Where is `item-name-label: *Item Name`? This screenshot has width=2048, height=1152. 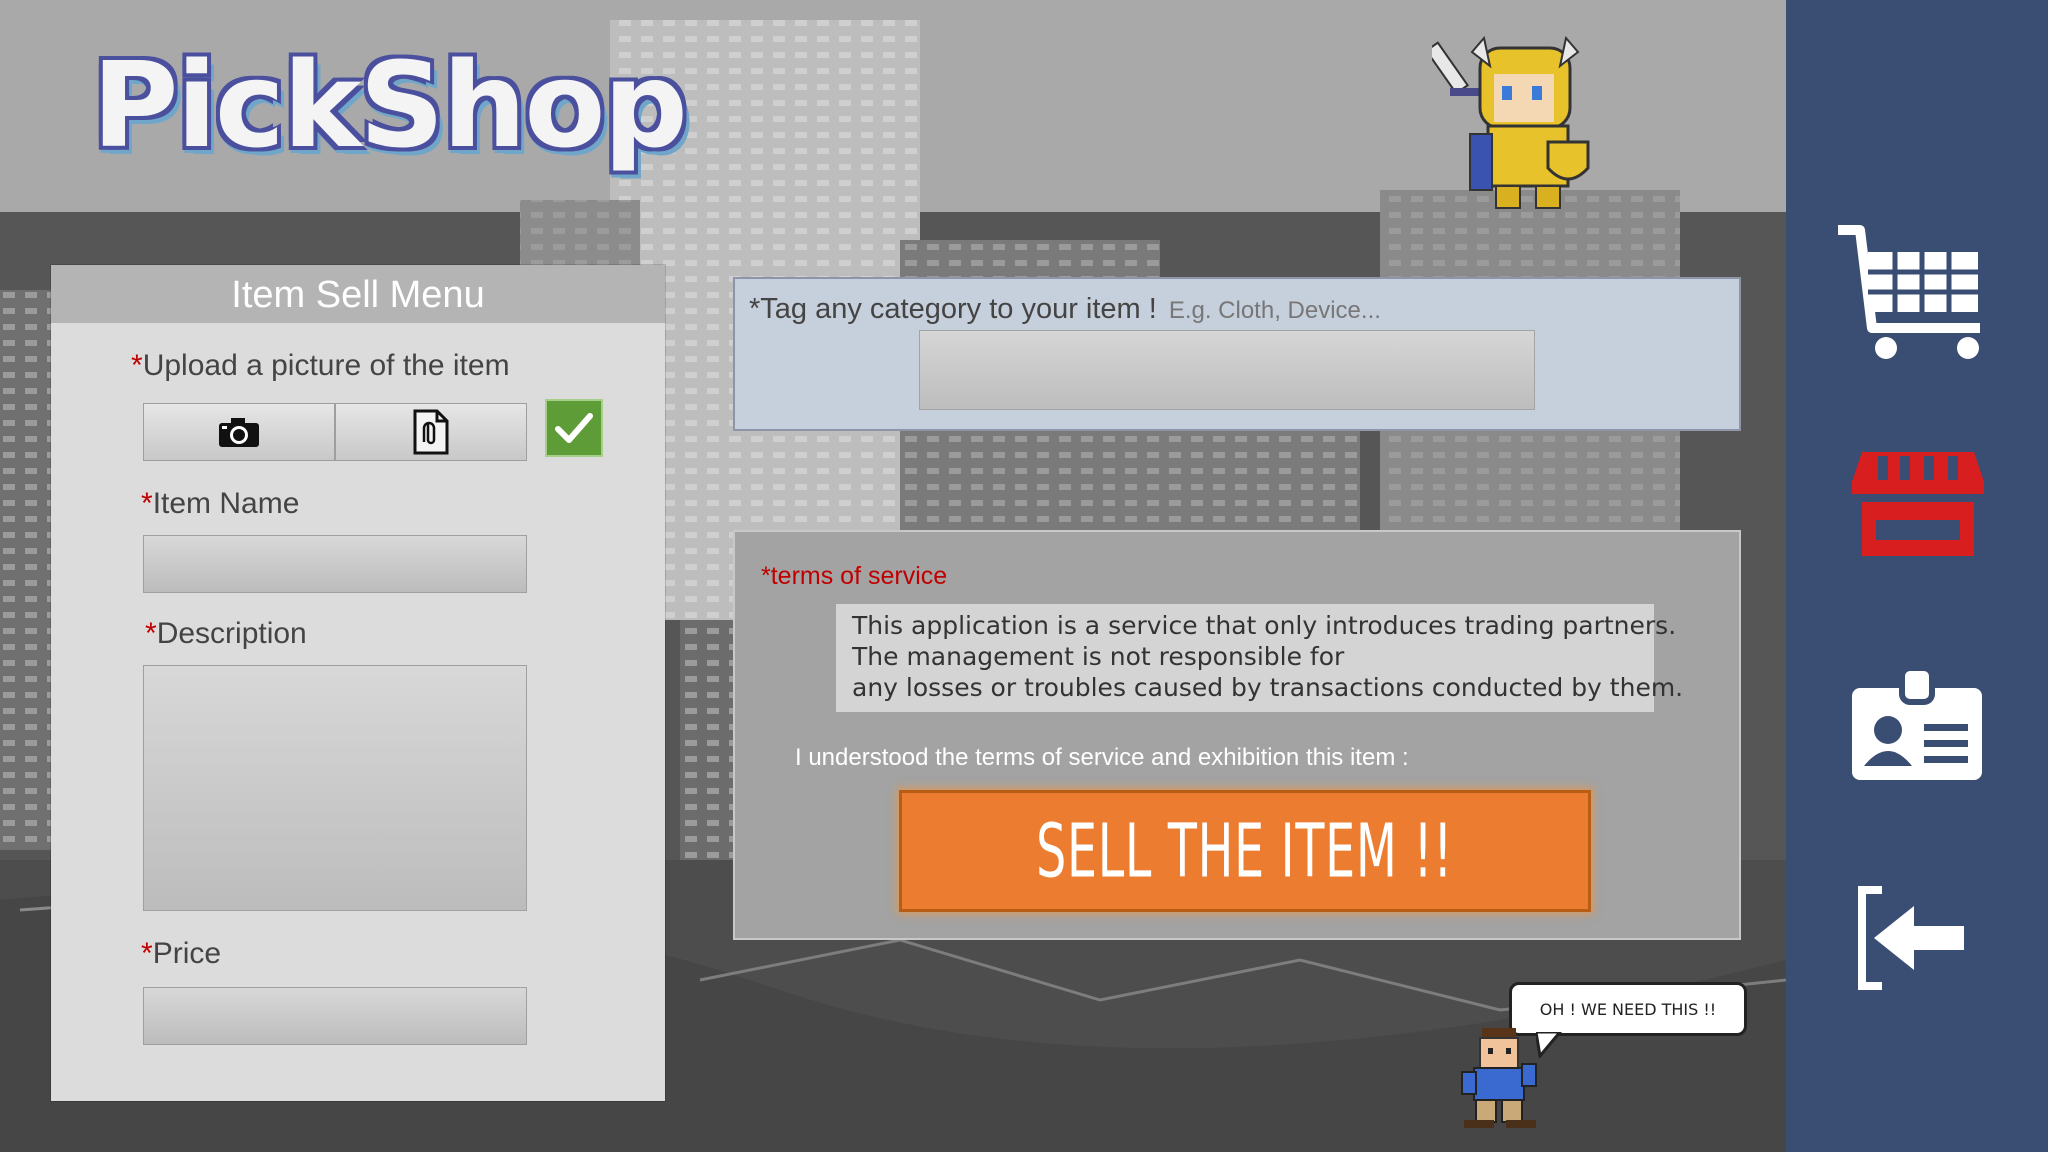 item-name-label: *Item Name is located at coordinates (220, 504).